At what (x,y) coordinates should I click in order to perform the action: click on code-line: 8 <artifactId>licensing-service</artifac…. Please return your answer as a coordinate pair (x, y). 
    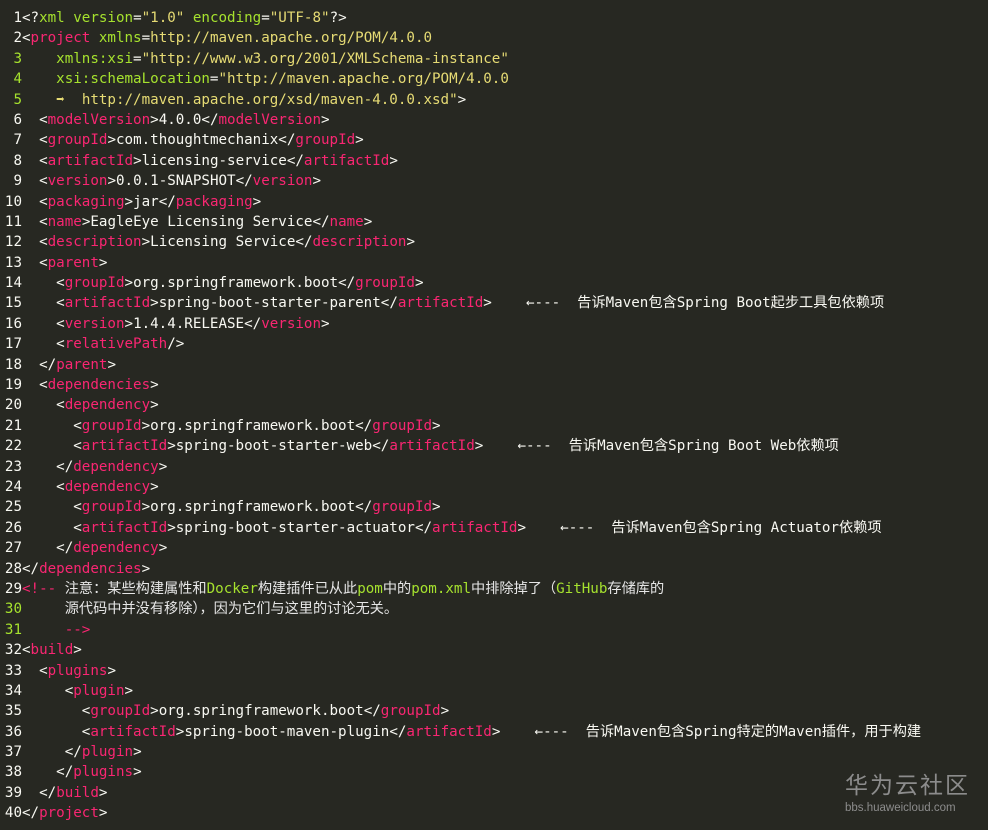
    Looking at the image, I should click on (494, 161).